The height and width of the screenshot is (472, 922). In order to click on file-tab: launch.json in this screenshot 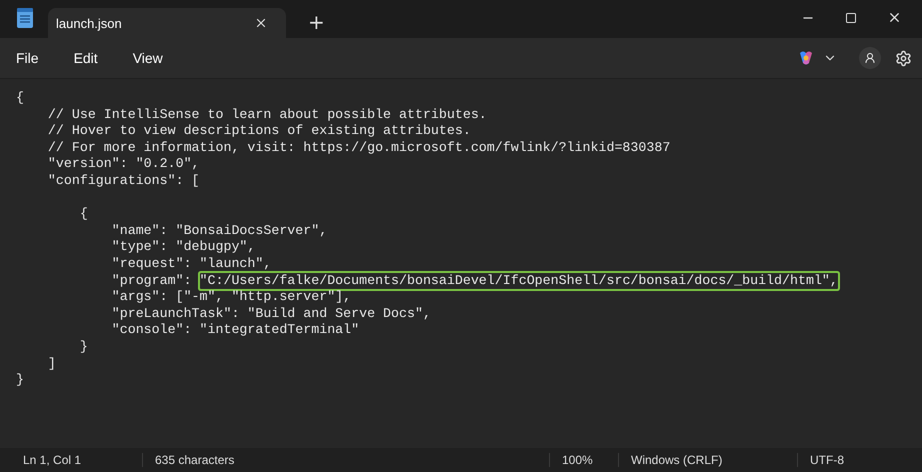, I will do `click(167, 23)`.